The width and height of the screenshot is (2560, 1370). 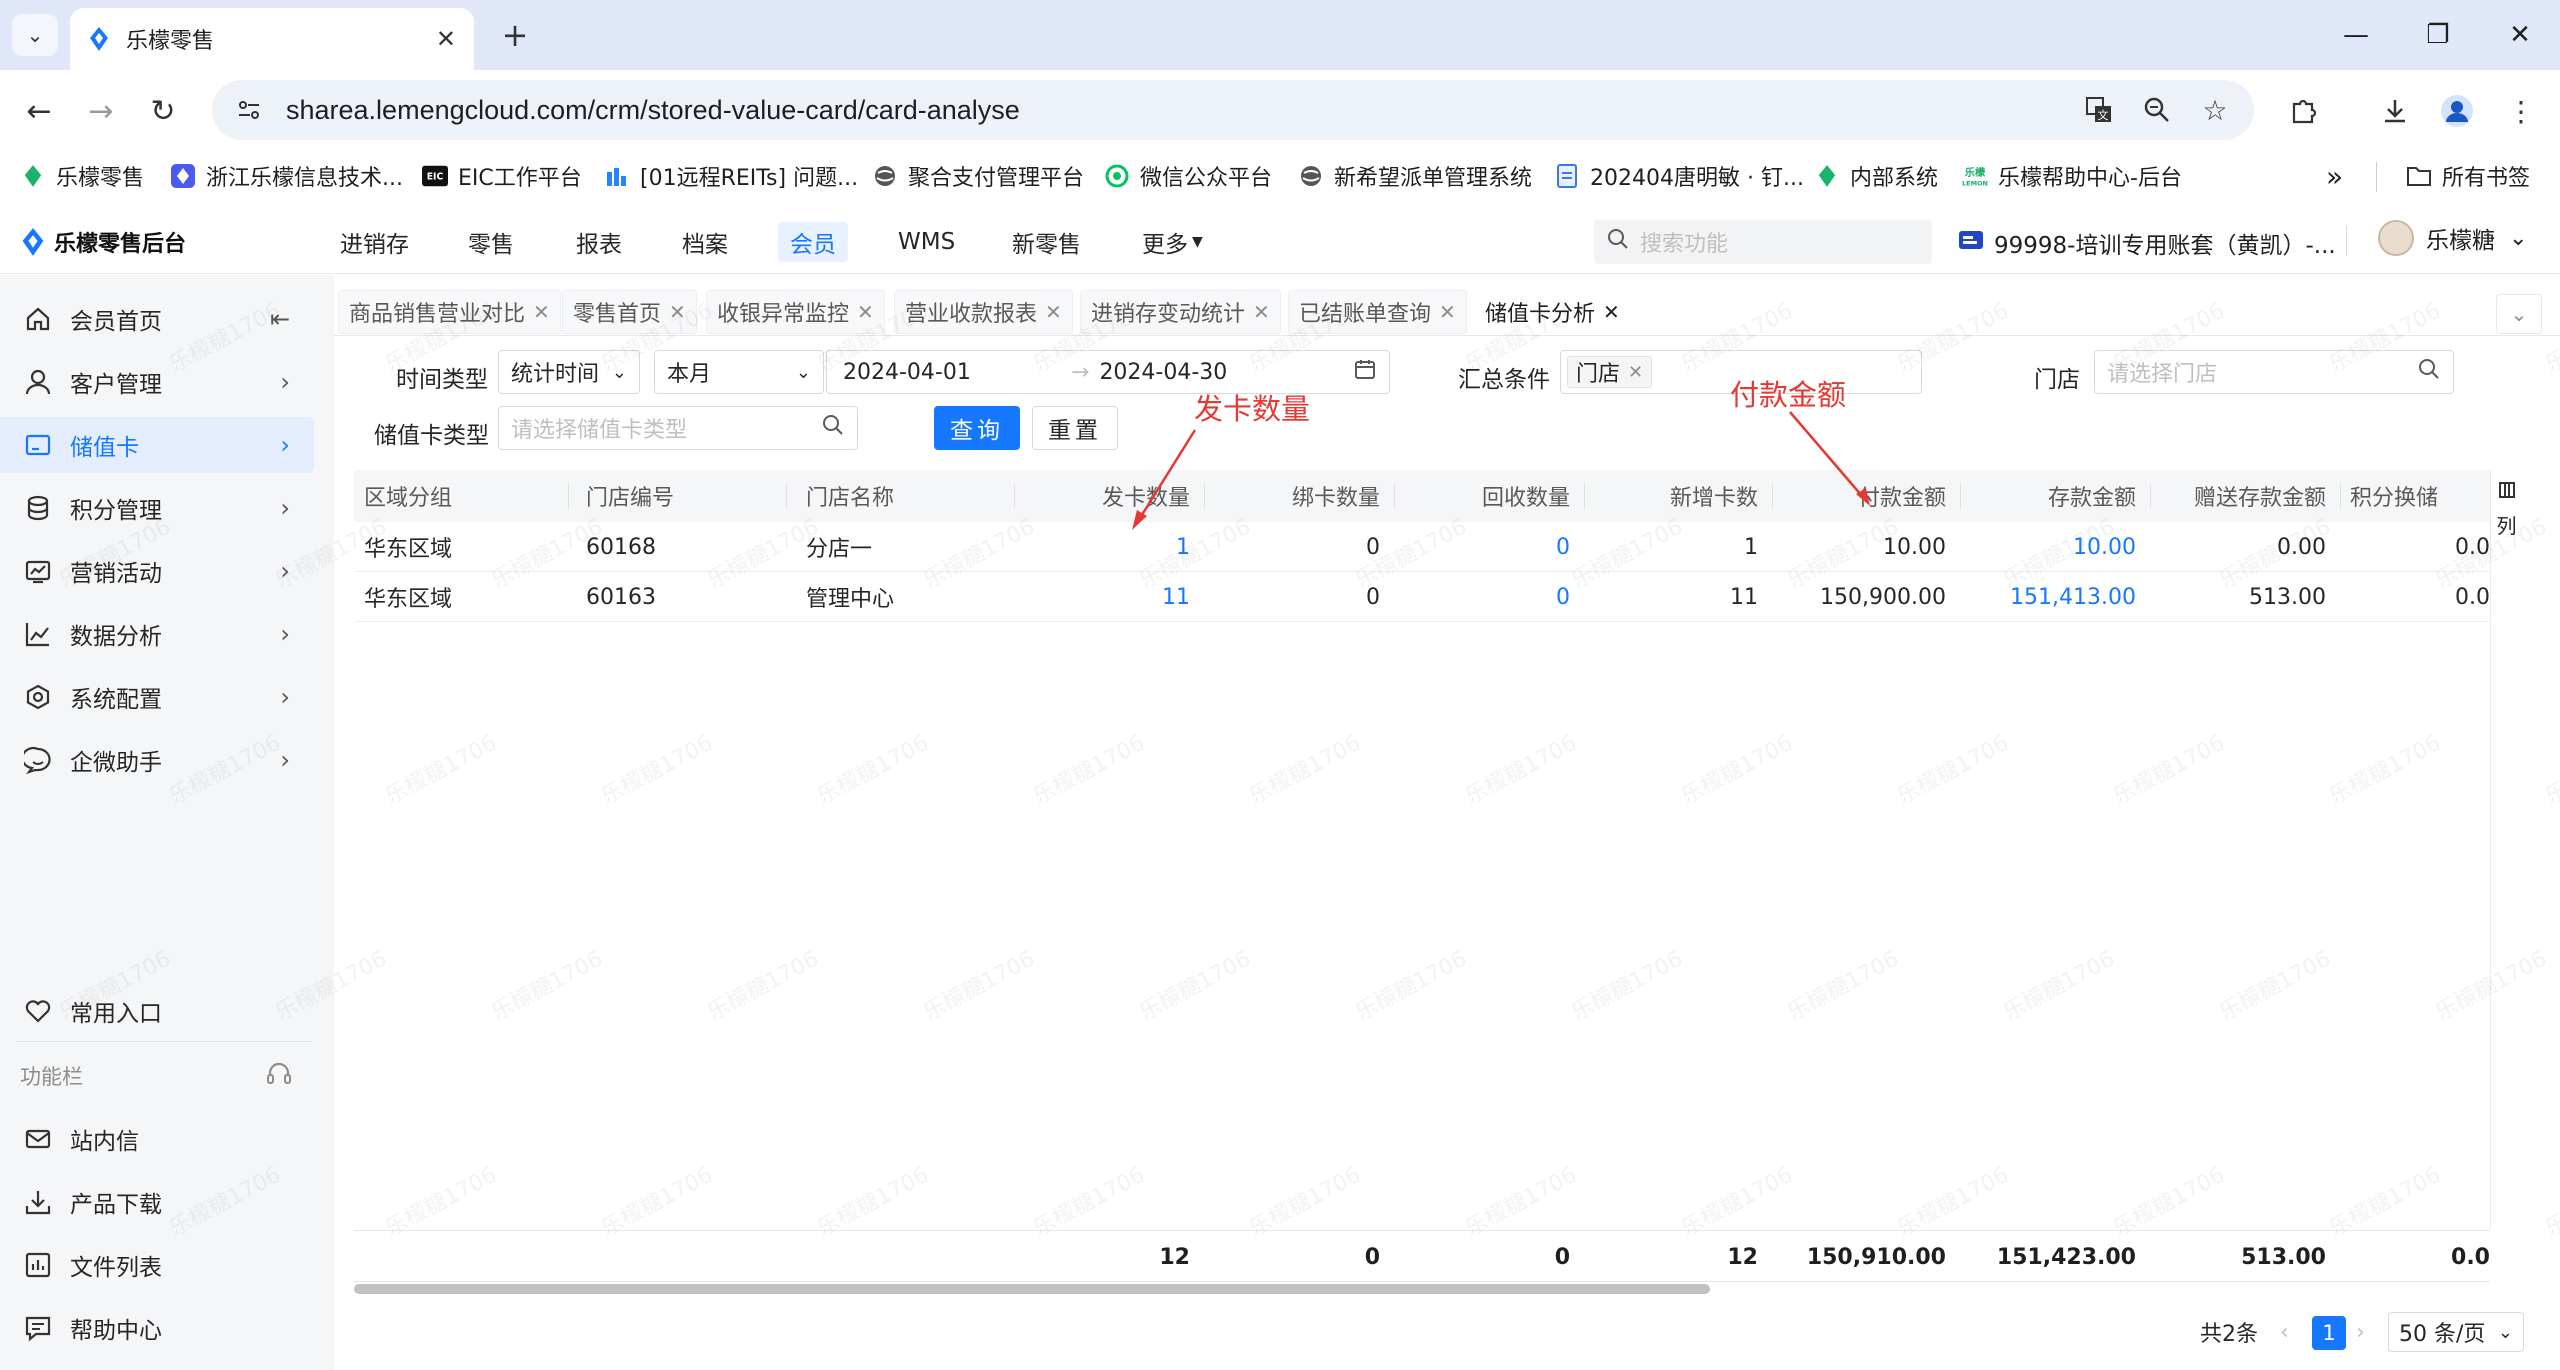 I want to click on minimize-button: —, so click(x=2356, y=35).